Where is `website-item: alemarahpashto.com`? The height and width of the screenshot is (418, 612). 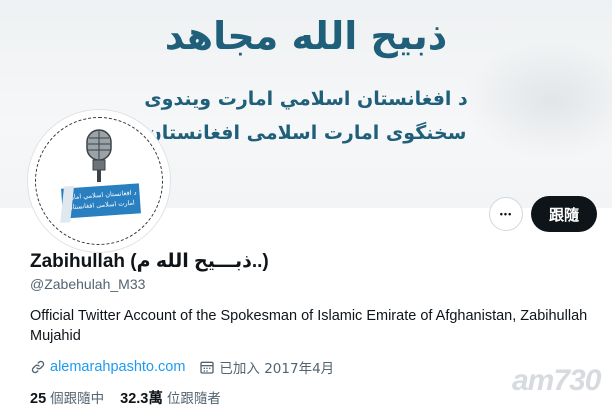 website-item: alemarahpashto.com is located at coordinates (107, 367).